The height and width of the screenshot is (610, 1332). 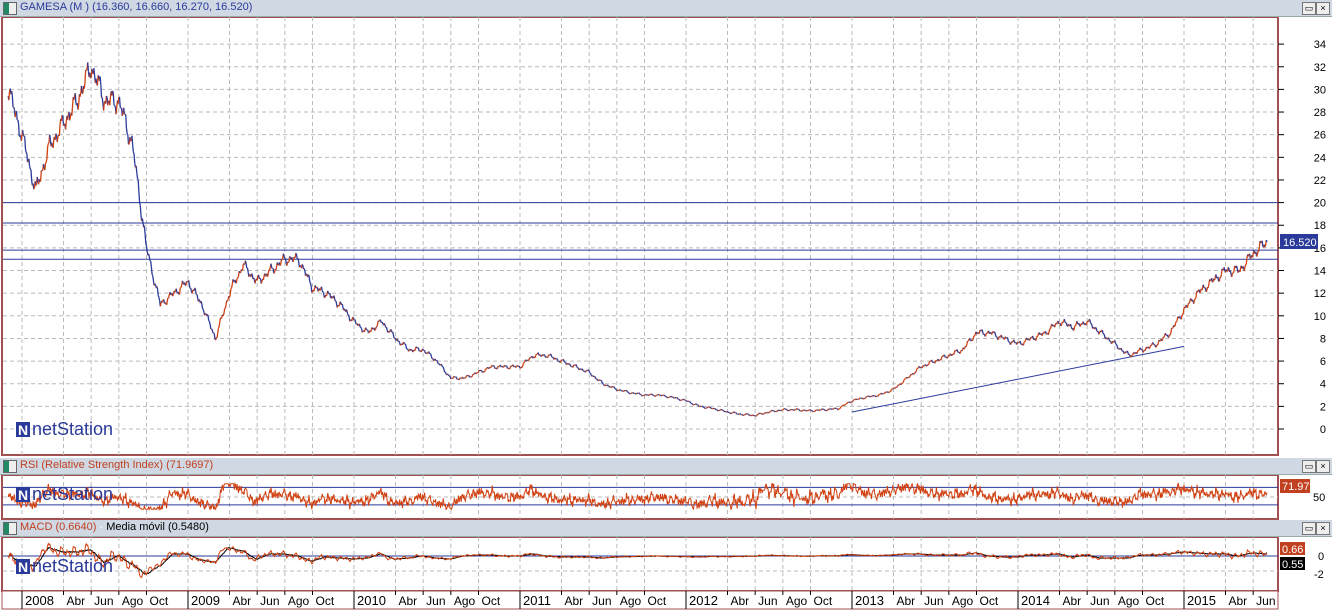 What do you see at coordinates (640, 564) in the screenshot?
I see `plot-frame` at bounding box center [640, 564].